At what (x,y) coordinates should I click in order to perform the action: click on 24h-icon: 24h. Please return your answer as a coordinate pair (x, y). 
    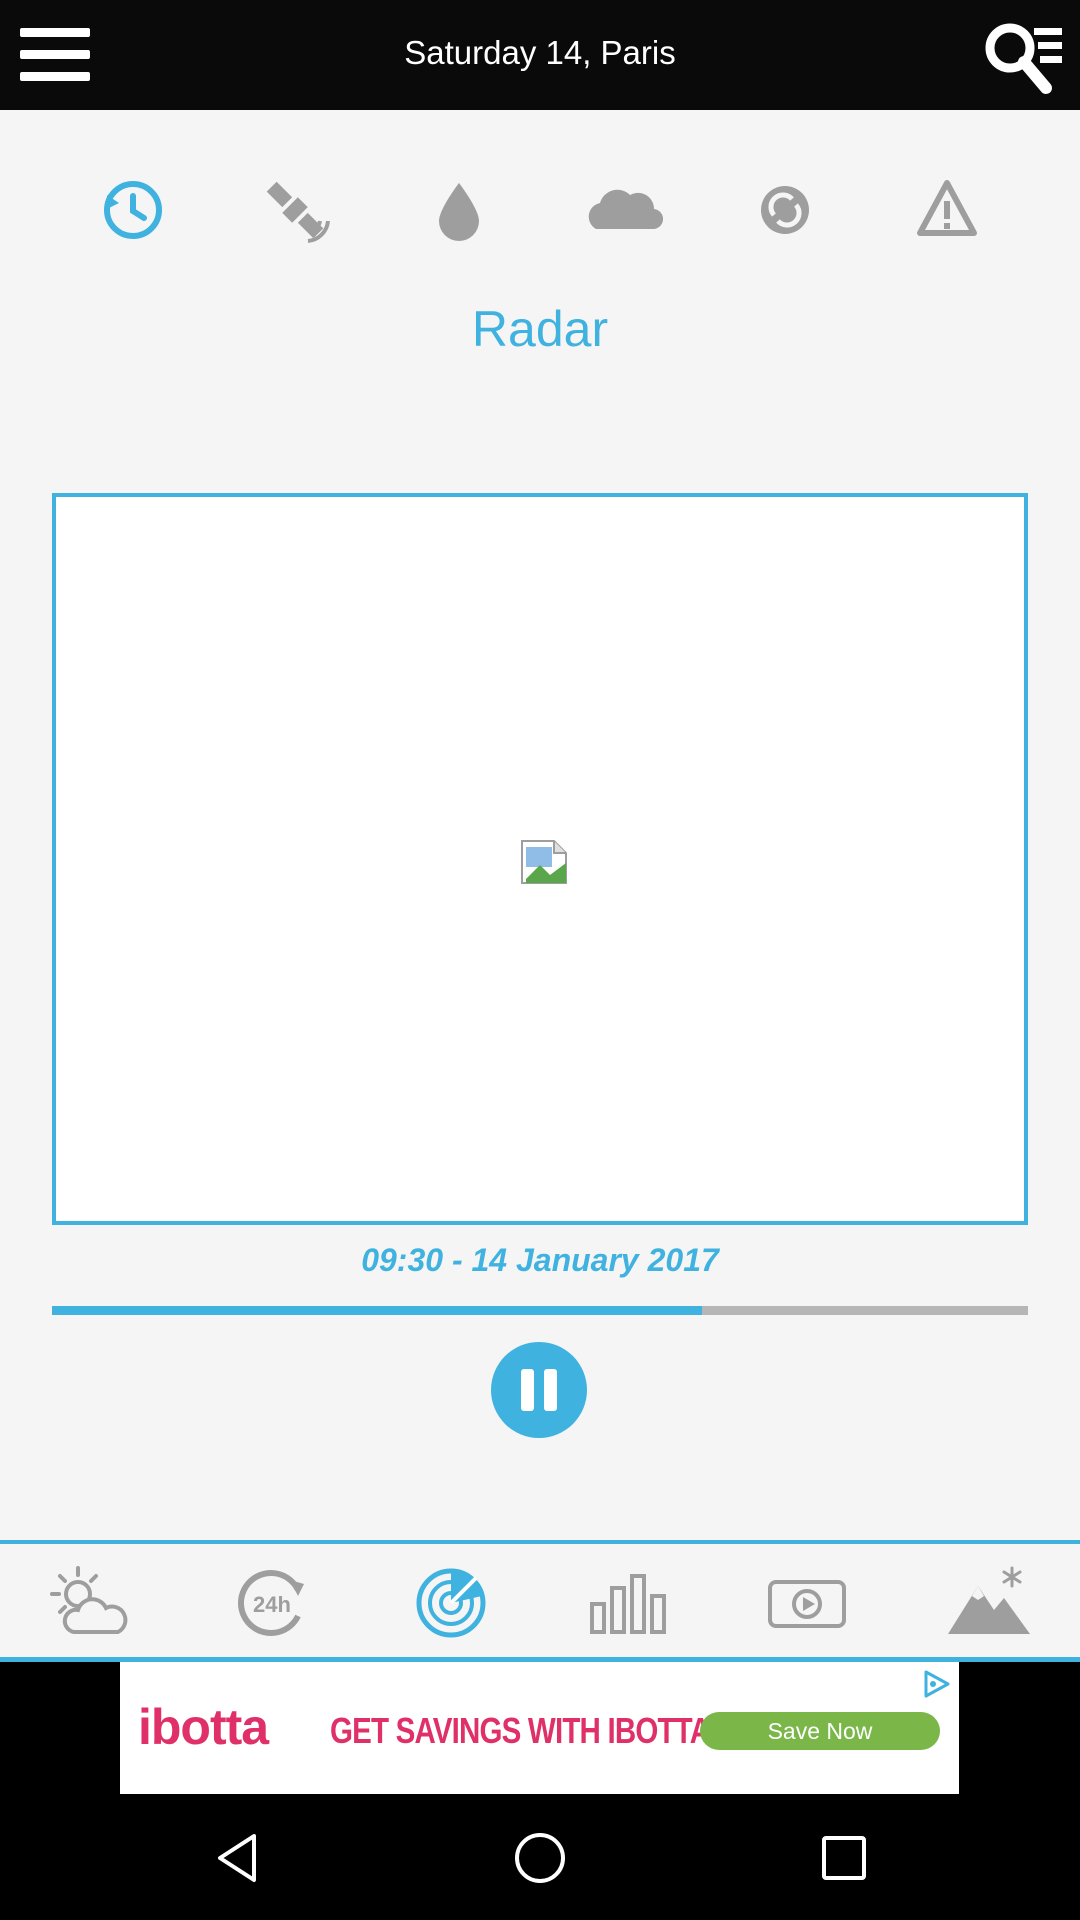
    Looking at the image, I should click on (271, 1603).